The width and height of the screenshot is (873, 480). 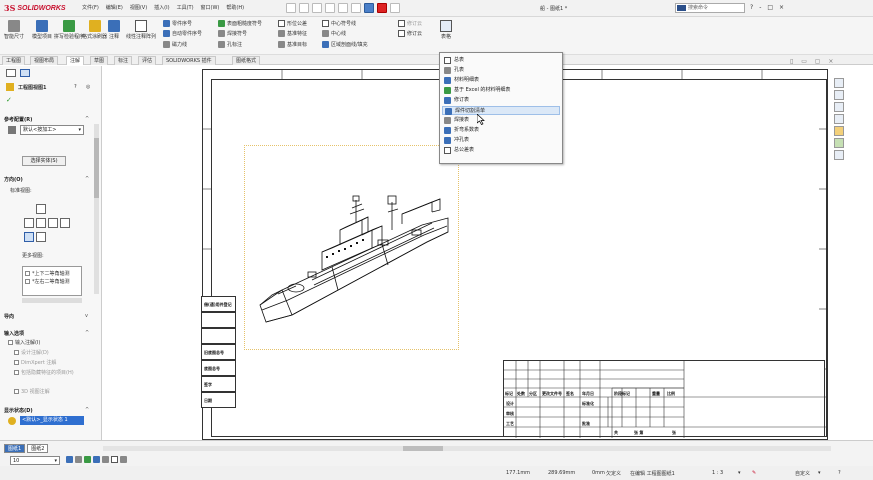 What do you see at coordinates (32, 391) in the screenshot?
I see `3d-view-annotations-checkbox: 3D 视图注解` at bounding box center [32, 391].